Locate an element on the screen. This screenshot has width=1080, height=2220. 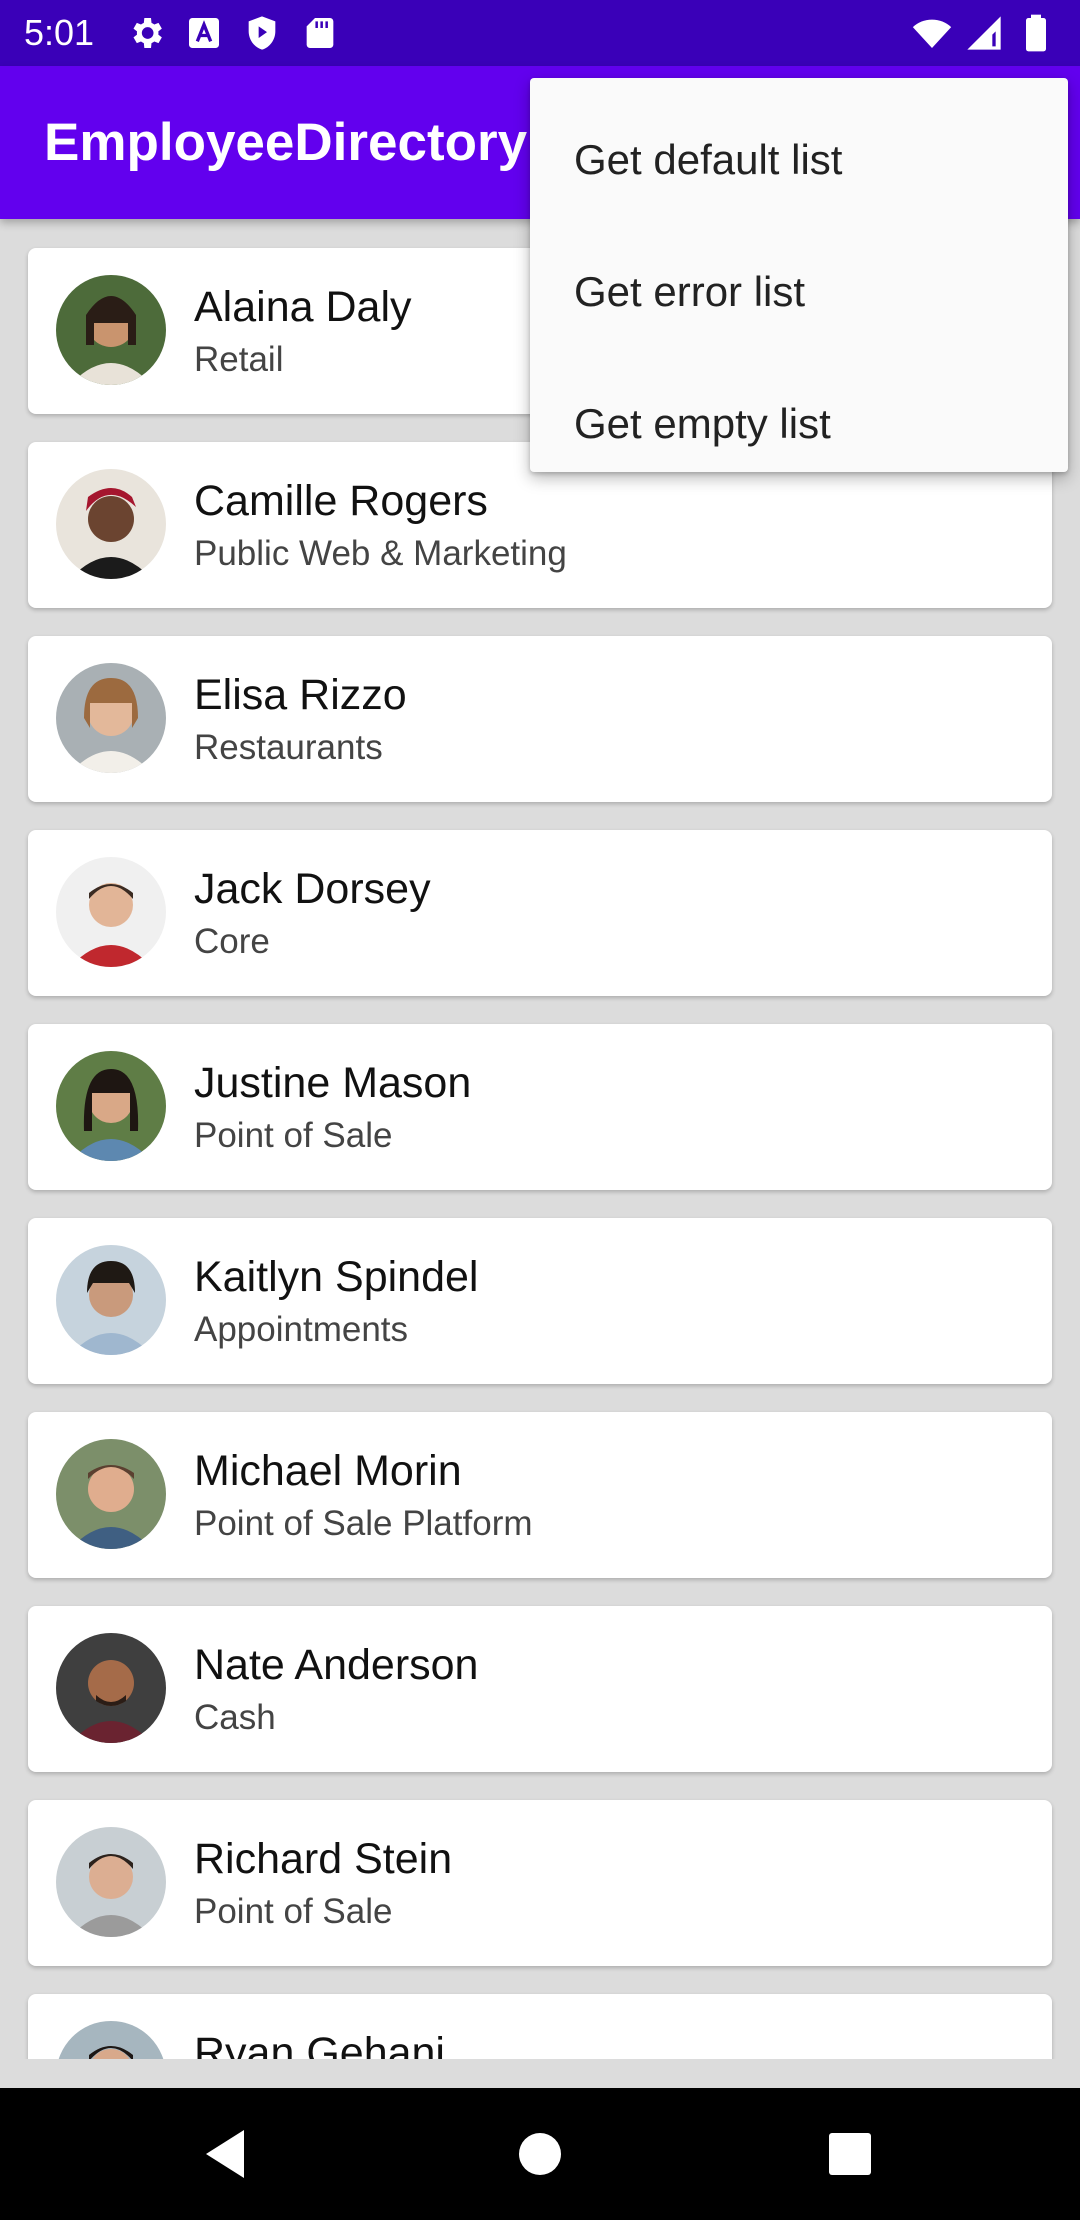
employee-team: Restaurants is located at coordinates (288, 747).